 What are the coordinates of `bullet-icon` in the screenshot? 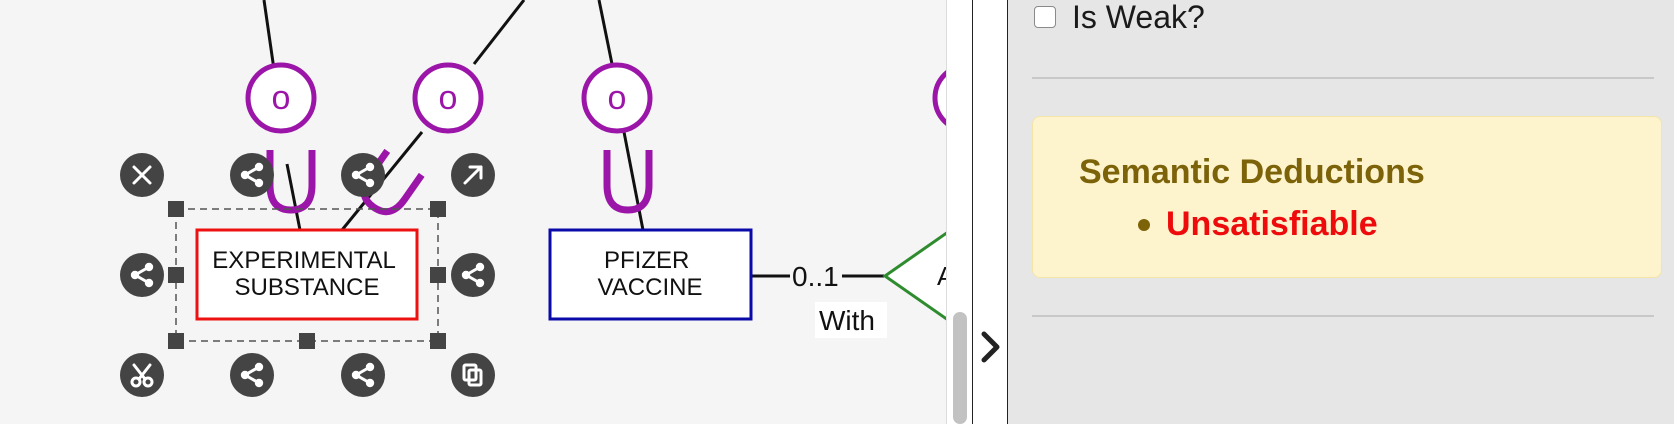 It's located at (1144, 224).